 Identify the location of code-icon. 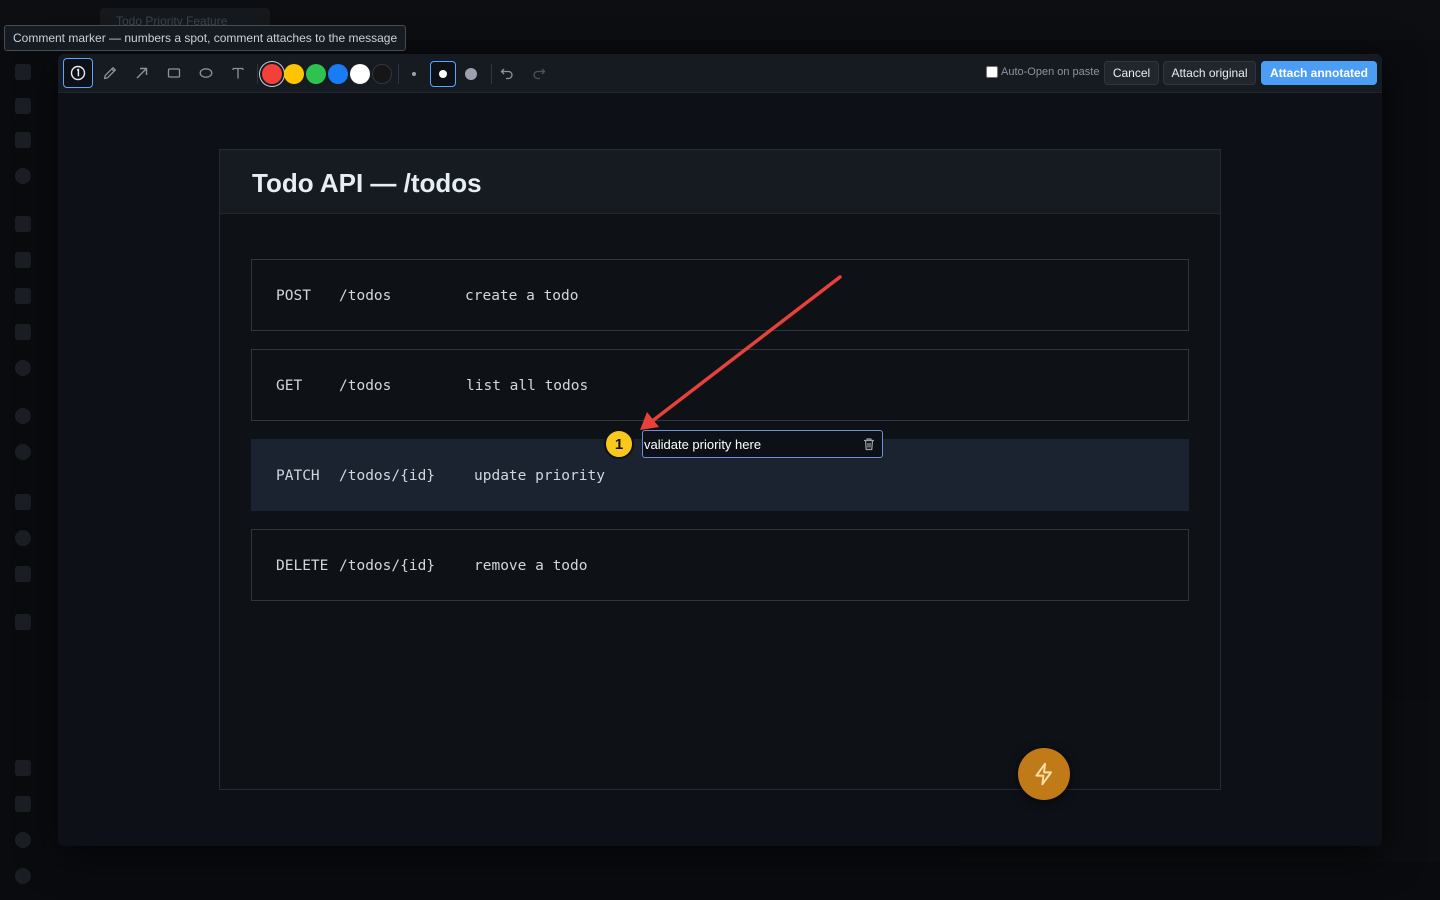
(23, 574).